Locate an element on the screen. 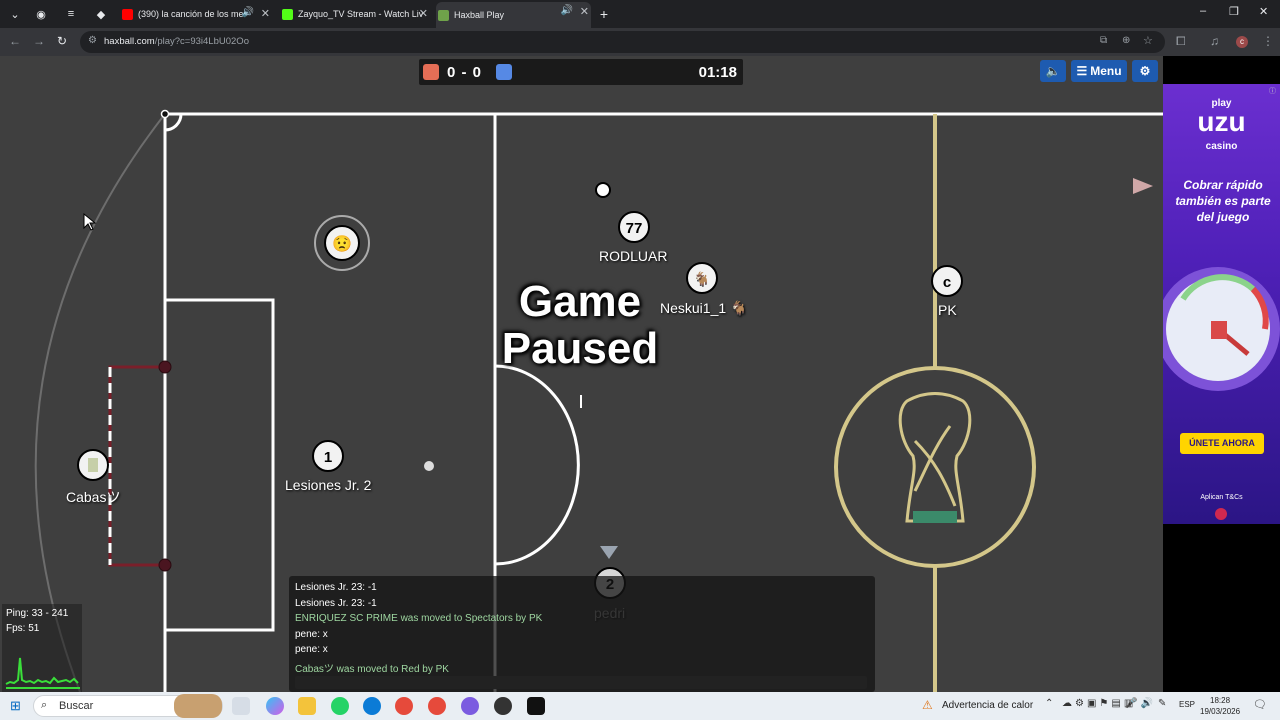 The width and height of the screenshot is (1280, 720). obs-icon is located at coordinates (470, 706).